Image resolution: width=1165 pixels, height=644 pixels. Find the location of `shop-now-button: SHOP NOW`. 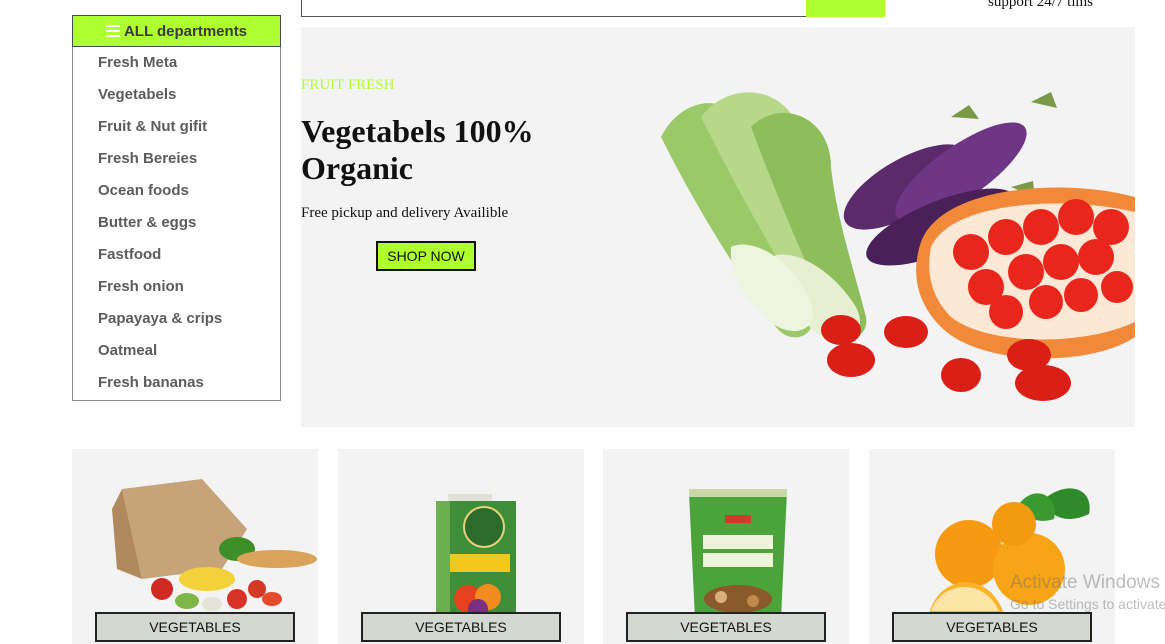

shop-now-button: SHOP NOW is located at coordinates (426, 256).